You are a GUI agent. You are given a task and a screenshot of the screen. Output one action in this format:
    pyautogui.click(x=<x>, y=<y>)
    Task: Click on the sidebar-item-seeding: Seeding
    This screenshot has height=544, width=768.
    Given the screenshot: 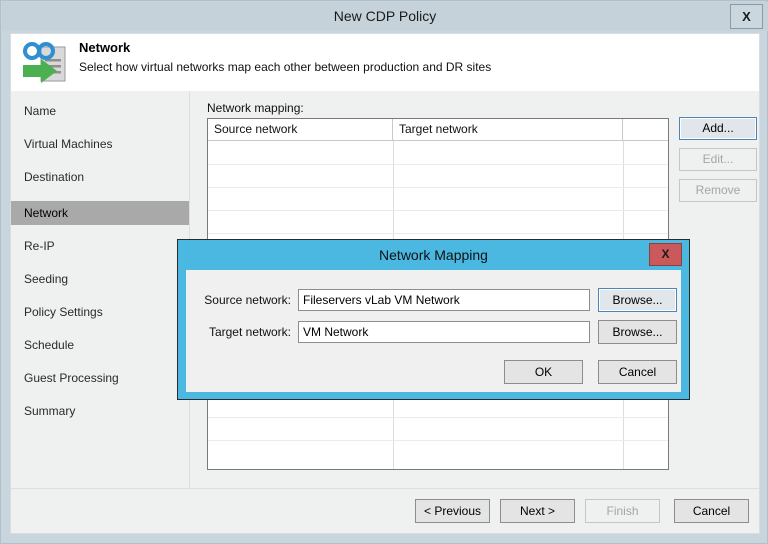 What is the action you would take?
    pyautogui.click(x=100, y=279)
    